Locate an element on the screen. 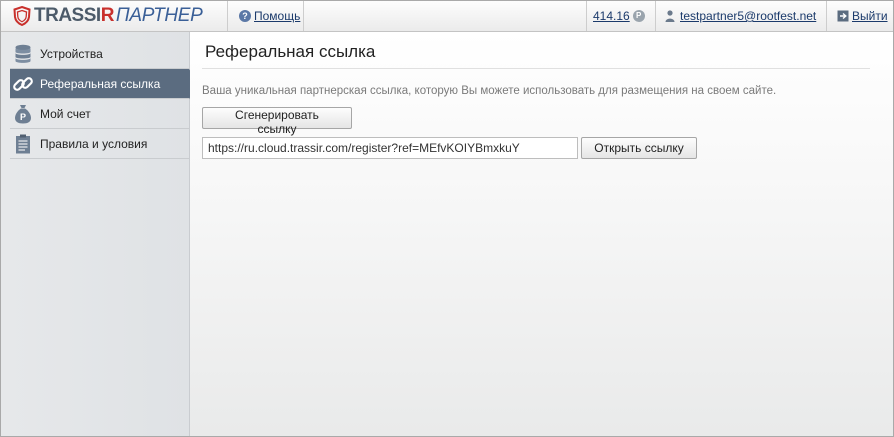 The height and width of the screenshot is (437, 894). logo-partner-text: ПАРТНЕР is located at coordinates (159, 15).